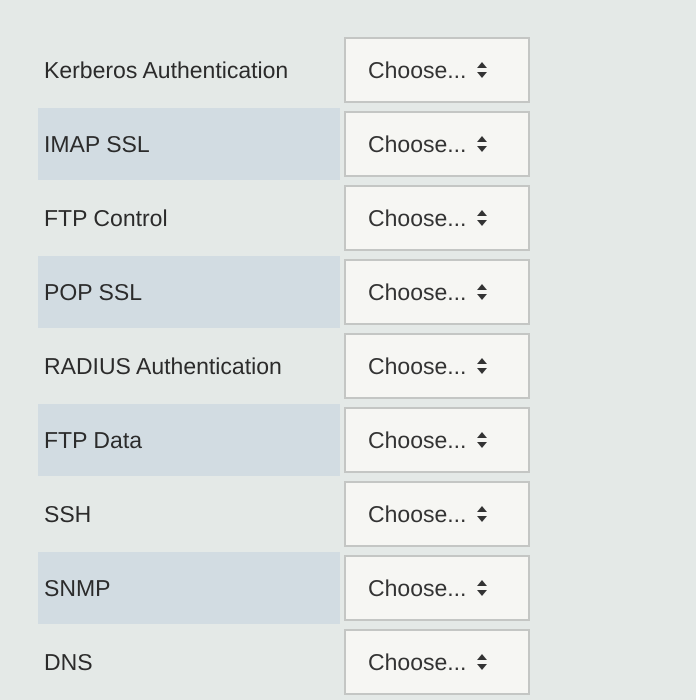 The image size is (696, 700). I want to click on label-cell-text: Kerberos Authentication, so click(166, 70).